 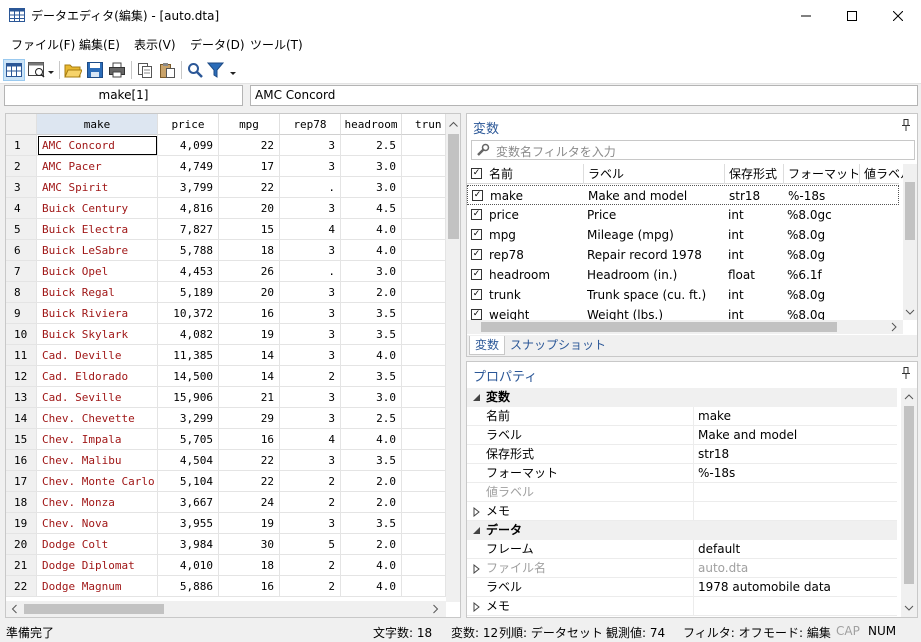 I want to click on column-header-headroom: headroom, so click(x=371, y=124).